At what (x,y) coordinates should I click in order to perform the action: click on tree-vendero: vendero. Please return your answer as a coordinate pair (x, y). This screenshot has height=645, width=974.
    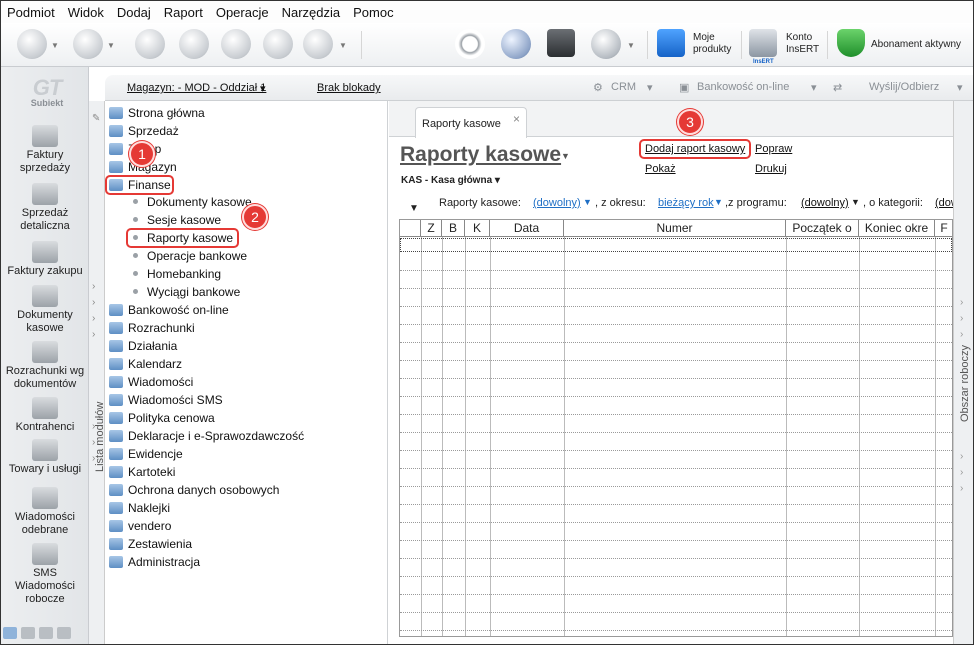
    Looking at the image, I should click on (140, 525).